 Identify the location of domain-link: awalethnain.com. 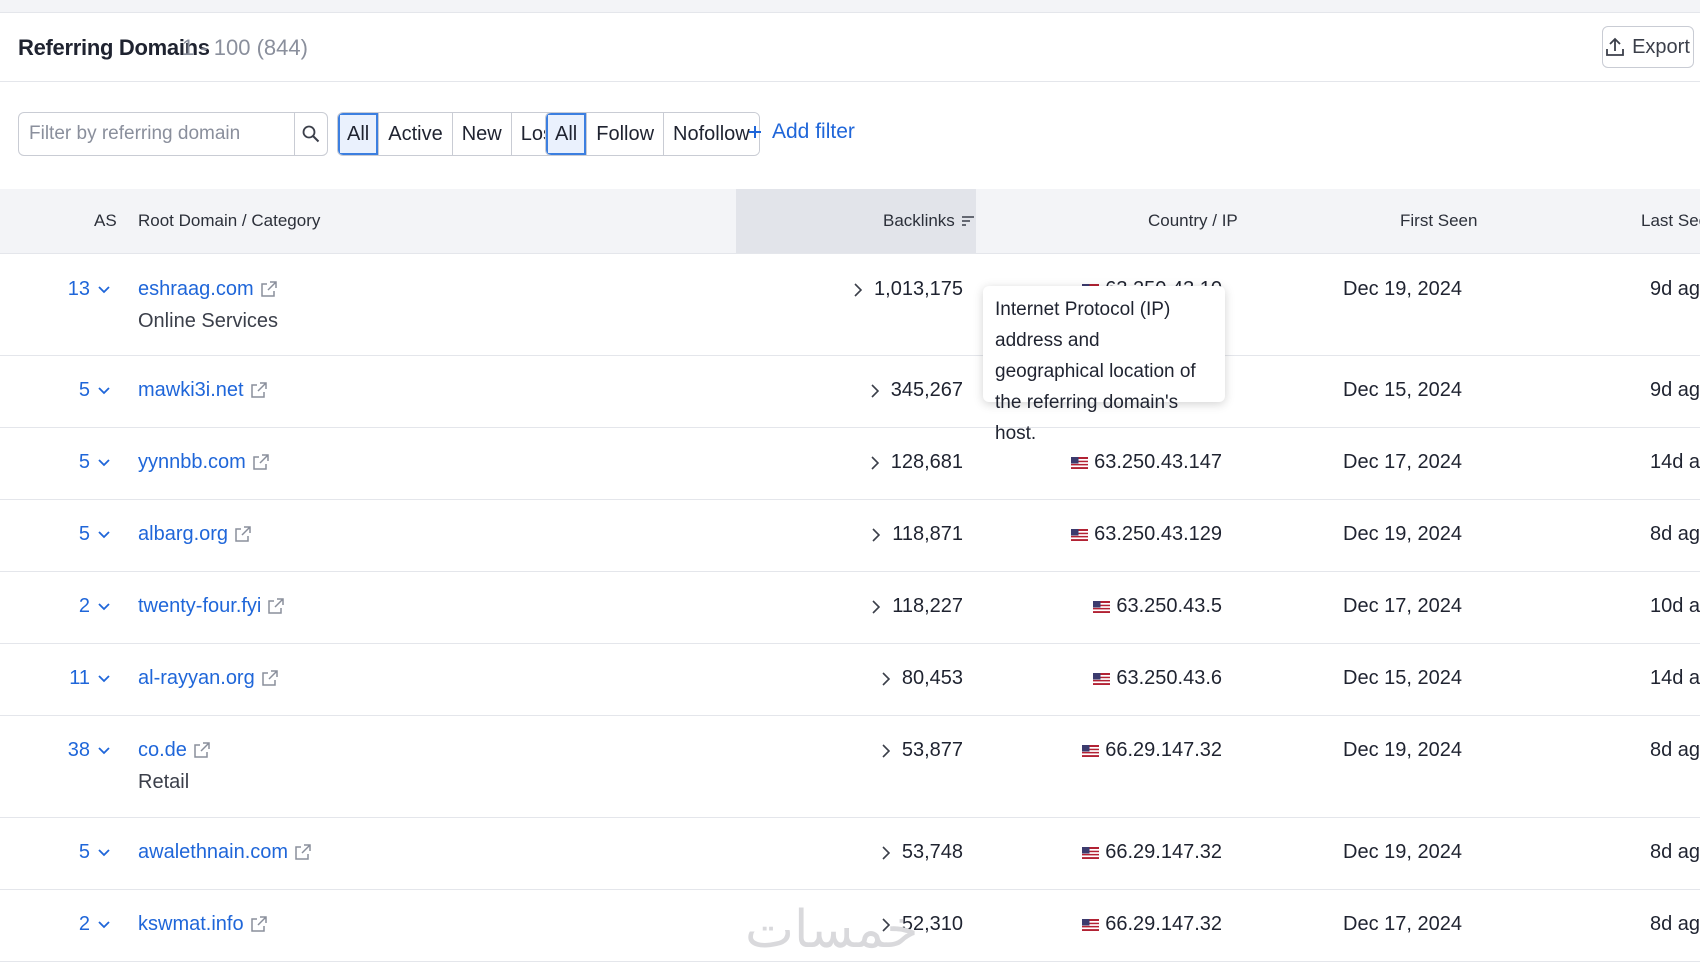
(224, 852).